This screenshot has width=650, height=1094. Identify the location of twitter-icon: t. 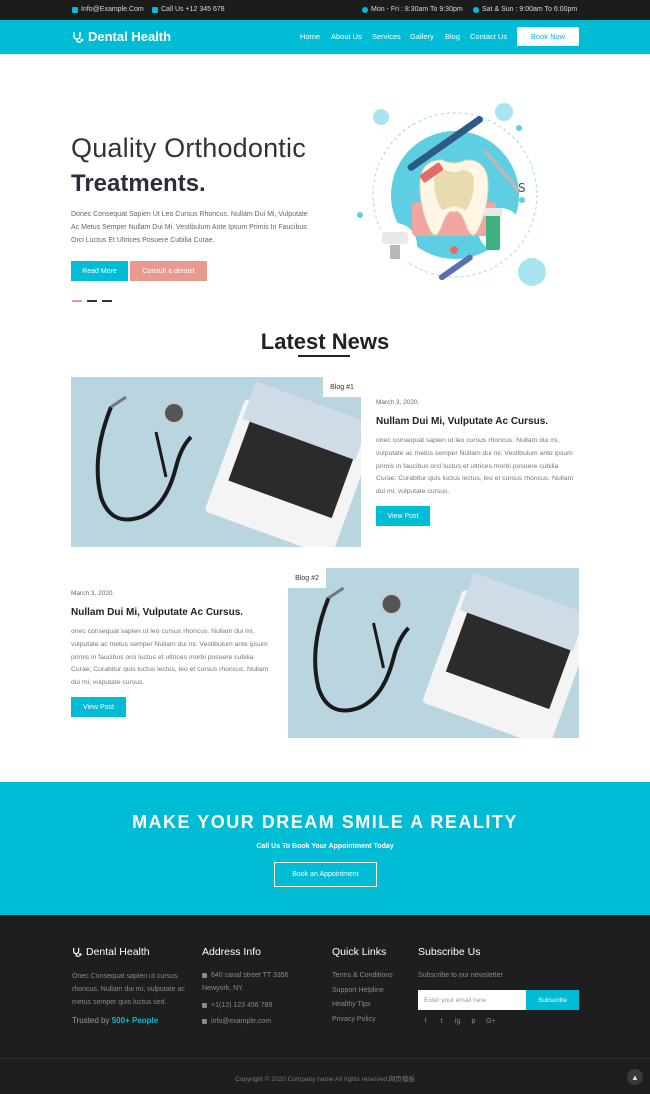
(441, 1021).